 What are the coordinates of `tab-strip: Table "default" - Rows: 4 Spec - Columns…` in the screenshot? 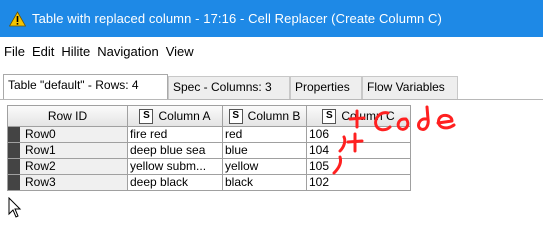 It's located at (271, 82).